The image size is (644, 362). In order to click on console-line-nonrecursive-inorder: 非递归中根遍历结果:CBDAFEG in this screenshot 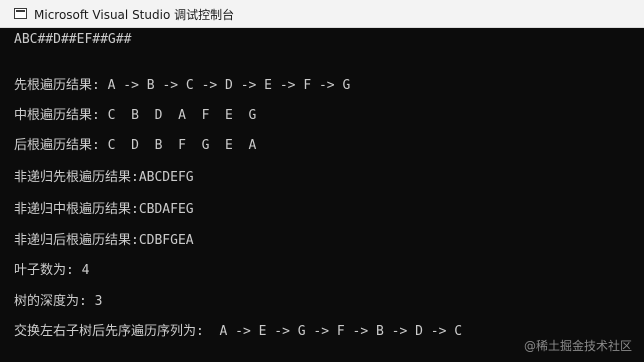, I will do `click(104, 209)`.